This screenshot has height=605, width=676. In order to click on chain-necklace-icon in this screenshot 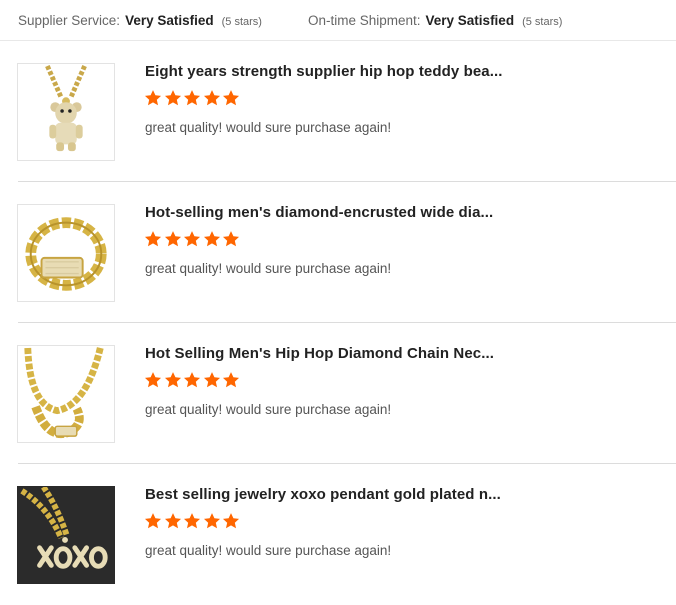, I will do `click(66, 394)`.